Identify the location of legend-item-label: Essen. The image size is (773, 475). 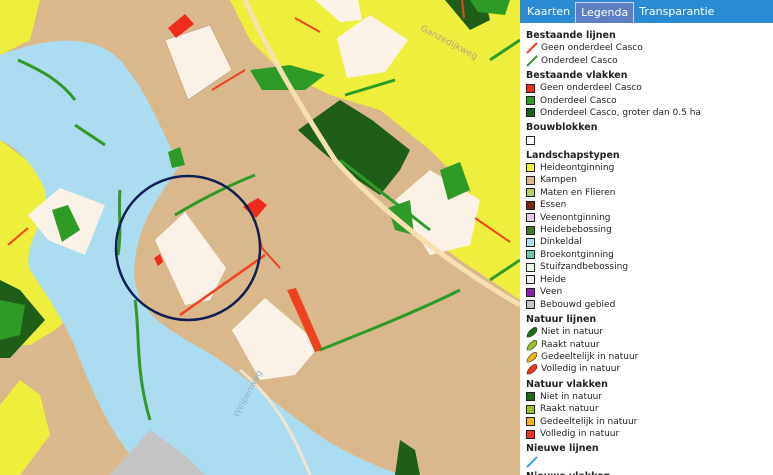
(553, 205).